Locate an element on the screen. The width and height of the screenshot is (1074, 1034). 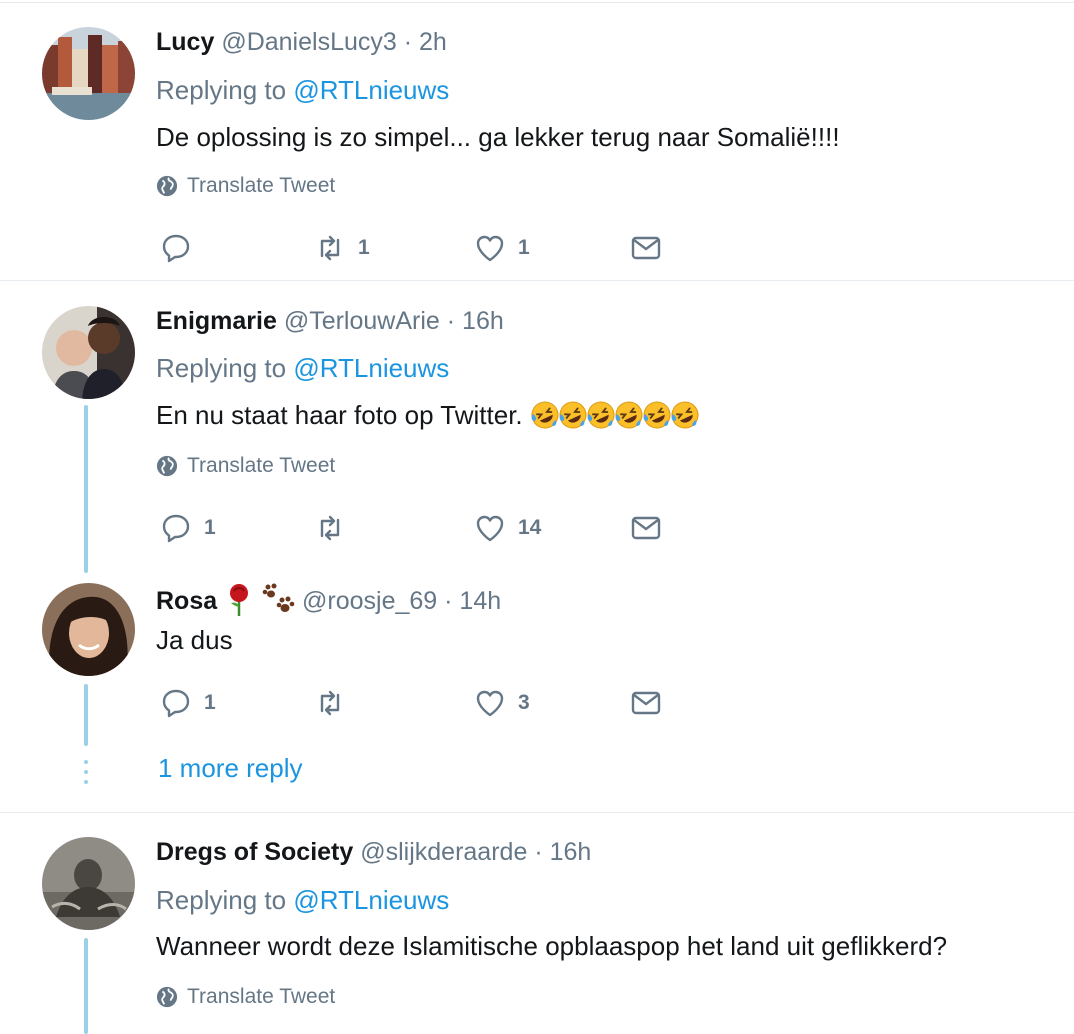
tweet-text: En nu staat haar foto op Twitter. is located at coordinates (339, 415).